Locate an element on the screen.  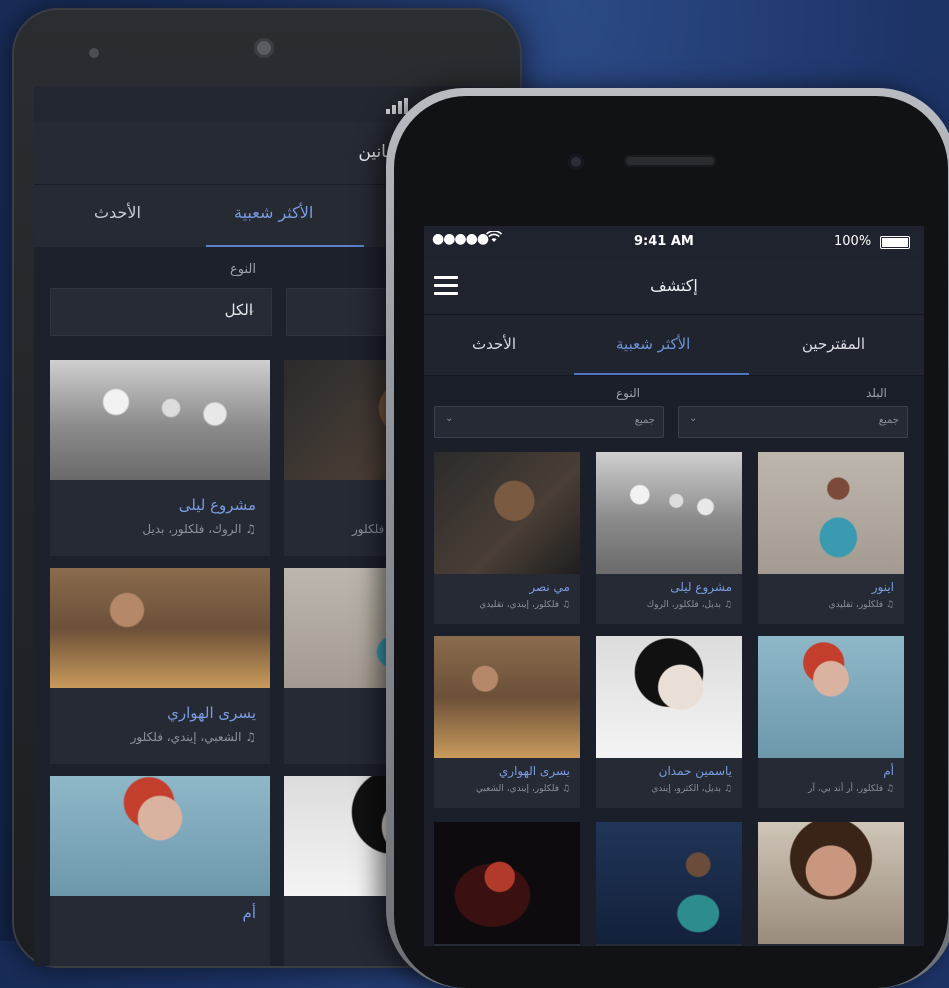
ios-status-bar: ●●●●● 9:41 AM 100% is located at coordinates (674, 243).